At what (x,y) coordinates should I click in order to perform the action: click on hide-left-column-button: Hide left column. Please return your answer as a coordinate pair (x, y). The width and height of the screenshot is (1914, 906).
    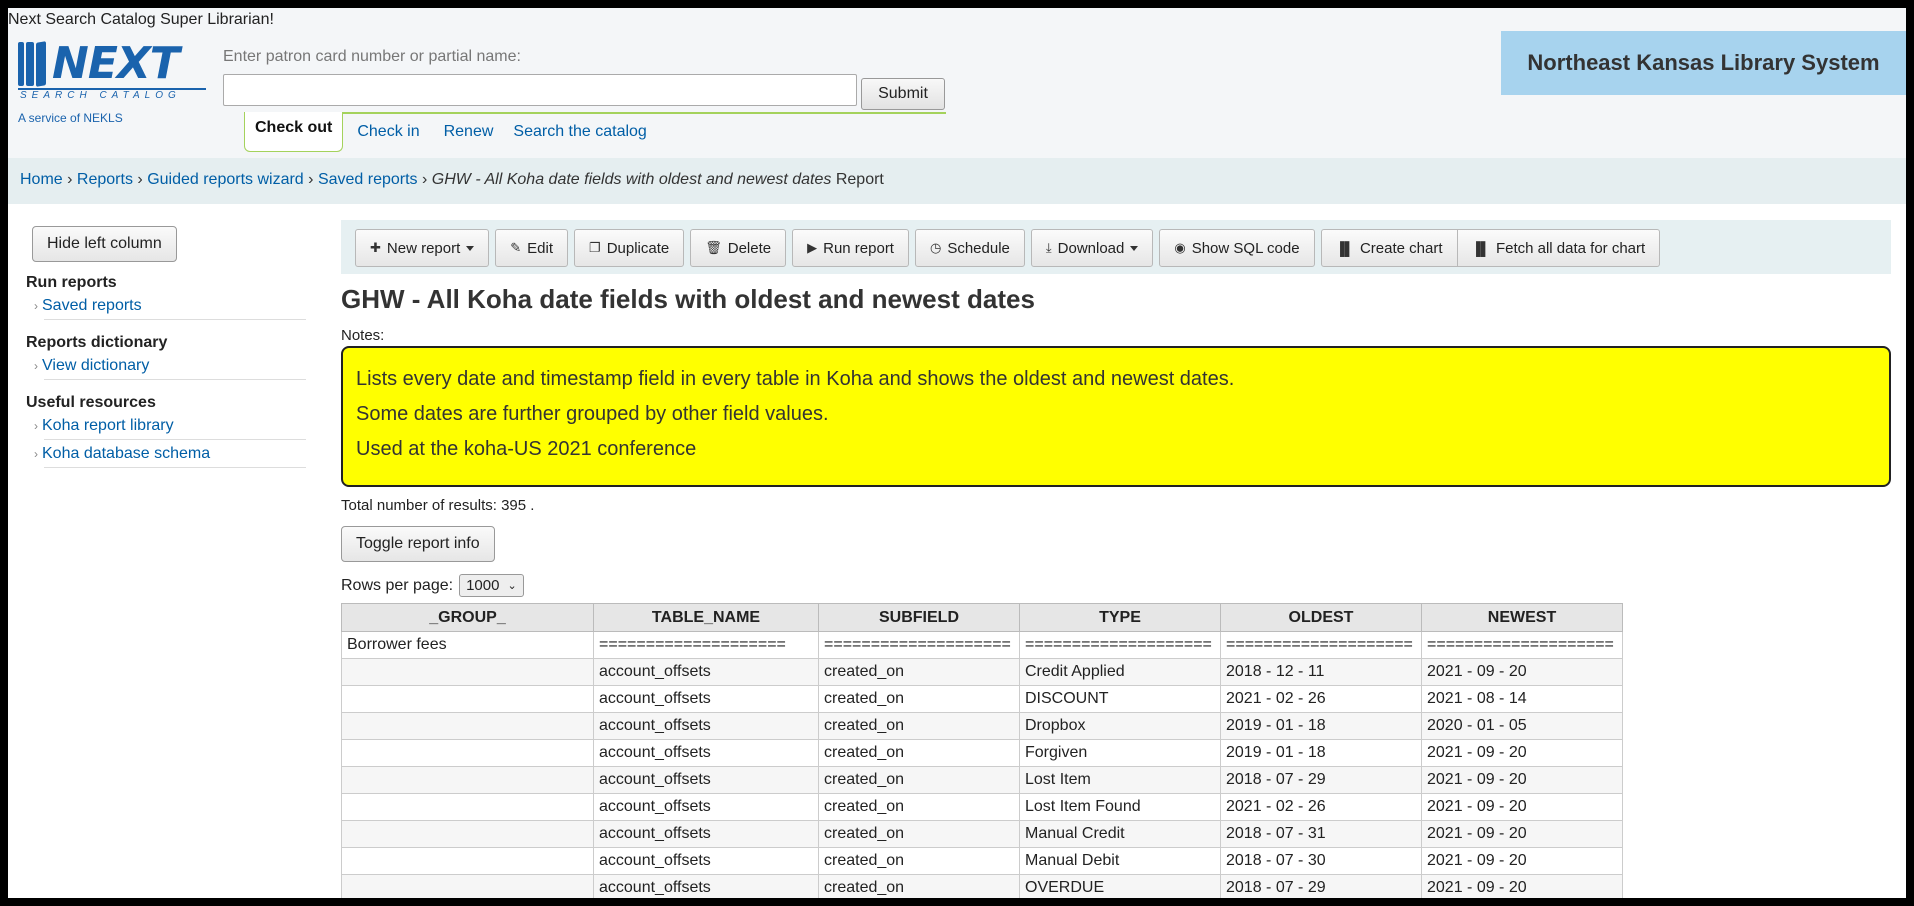
    Looking at the image, I should click on (104, 244).